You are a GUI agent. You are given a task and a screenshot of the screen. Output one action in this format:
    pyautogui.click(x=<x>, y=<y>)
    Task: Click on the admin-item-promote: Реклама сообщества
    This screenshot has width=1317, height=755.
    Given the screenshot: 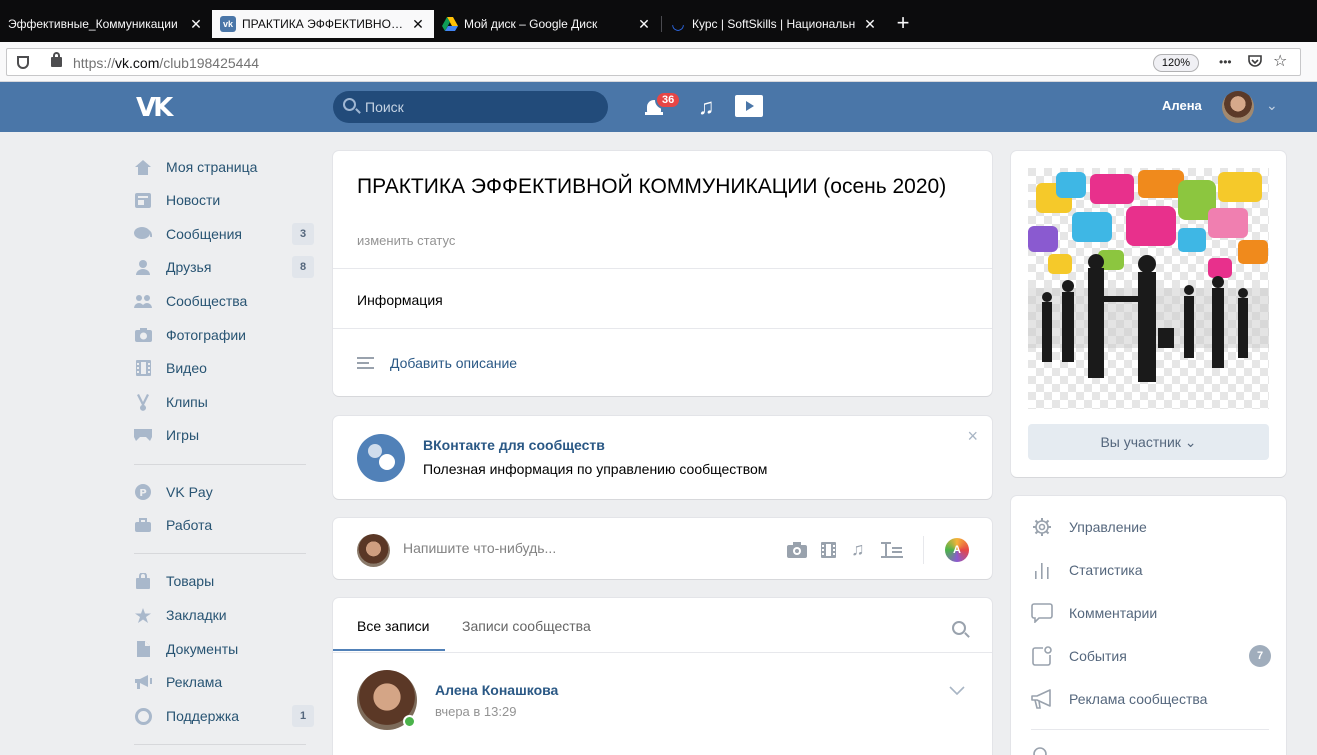 What is the action you would take?
    pyautogui.click(x=1151, y=699)
    